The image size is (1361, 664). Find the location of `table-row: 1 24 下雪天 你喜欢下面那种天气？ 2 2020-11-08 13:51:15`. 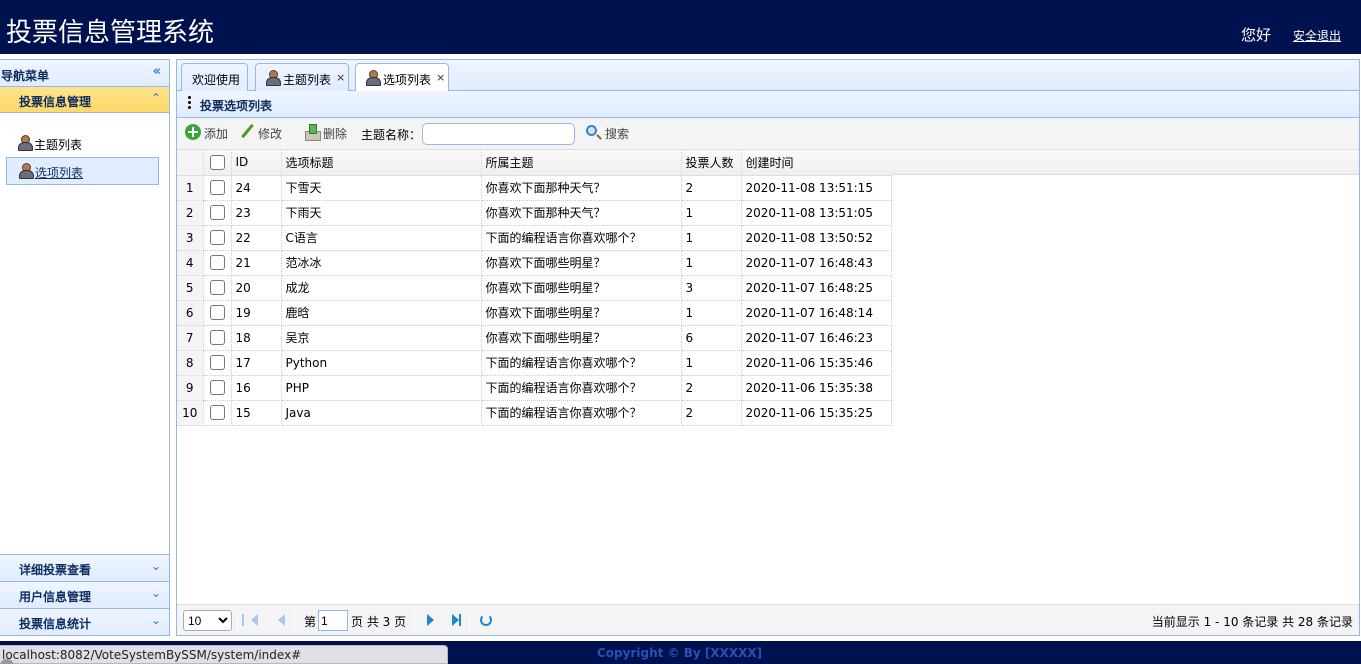

table-row: 1 24 下雪天 你喜欢下面那种天气？ 2 2020-11-08 13:51:15 is located at coordinates (534, 188).